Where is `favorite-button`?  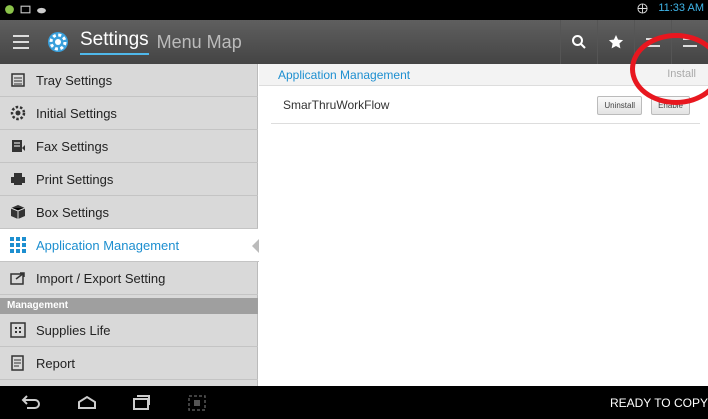
favorite-button is located at coordinates (615, 42).